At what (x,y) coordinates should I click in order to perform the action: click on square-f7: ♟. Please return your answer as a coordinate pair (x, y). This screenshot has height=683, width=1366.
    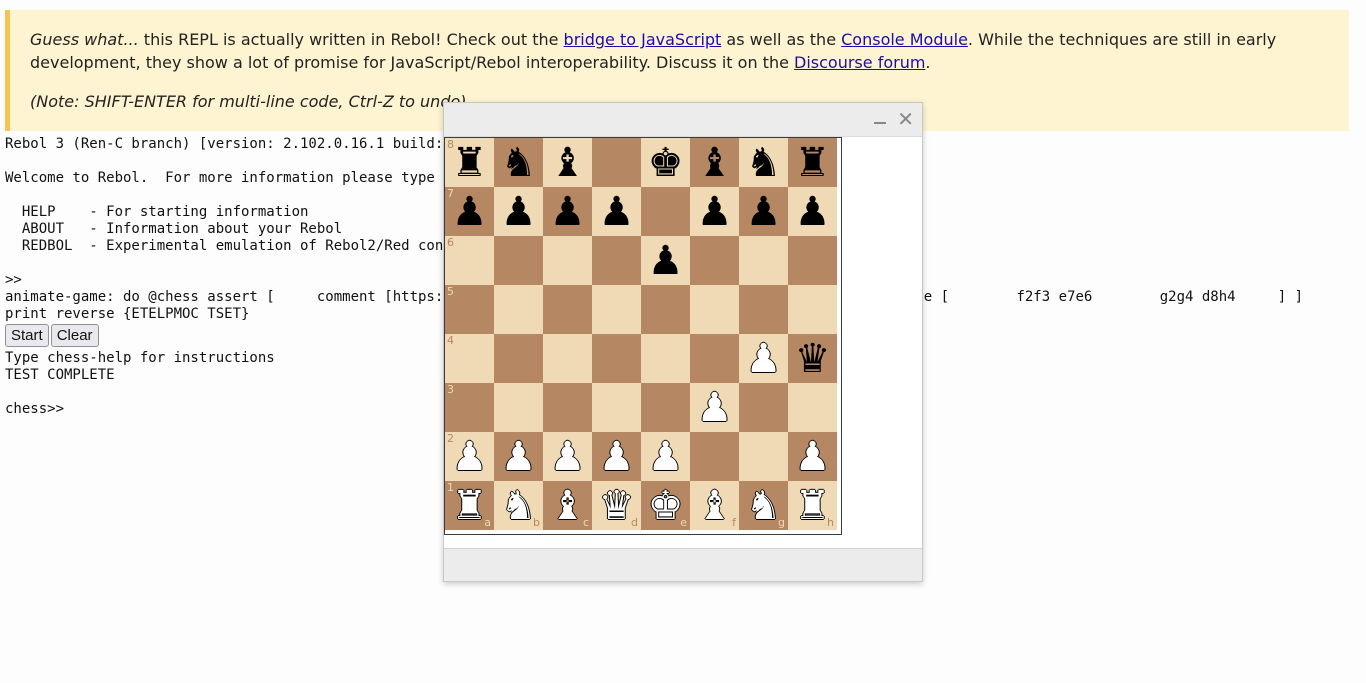
    Looking at the image, I should click on (714, 211).